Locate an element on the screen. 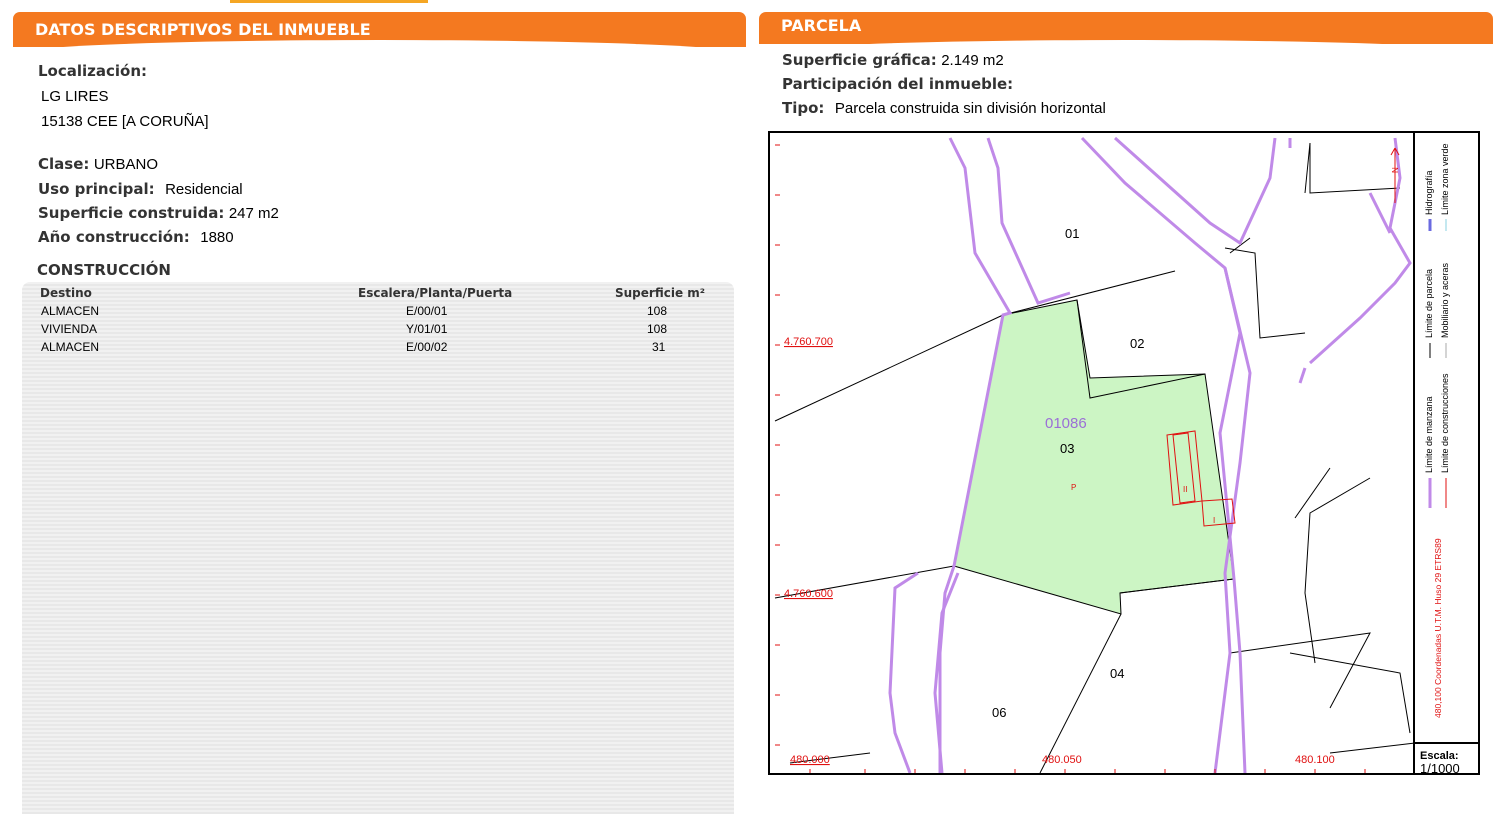  cell-superficie: 31 is located at coordinates (659, 347).